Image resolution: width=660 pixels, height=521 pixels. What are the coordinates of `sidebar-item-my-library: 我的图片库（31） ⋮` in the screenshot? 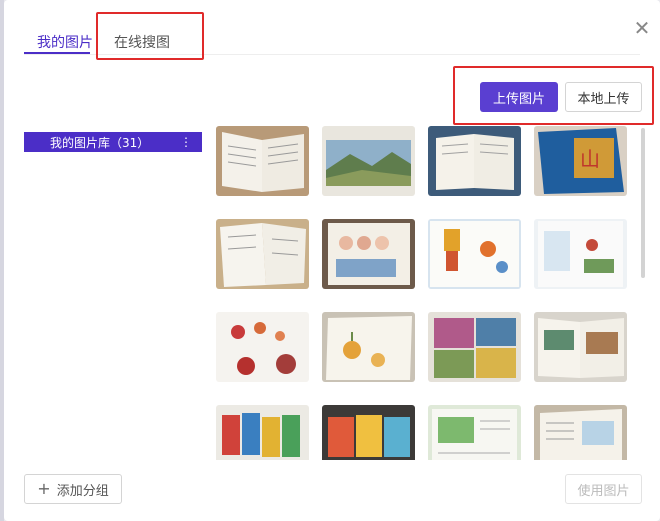 It's located at (113, 142).